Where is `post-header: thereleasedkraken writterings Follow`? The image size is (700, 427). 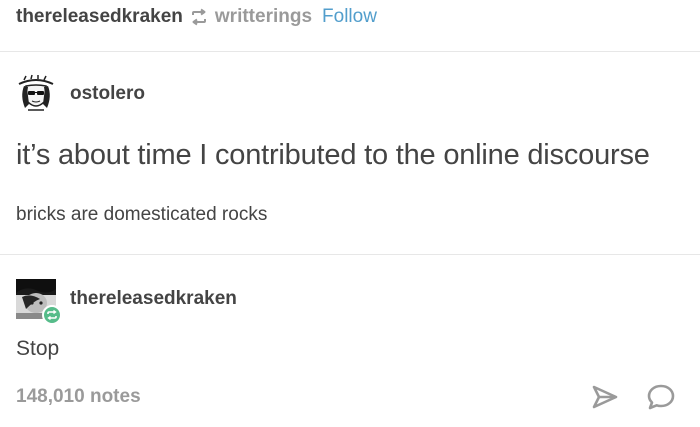 post-header: thereleasedkraken writterings Follow is located at coordinates (196, 17).